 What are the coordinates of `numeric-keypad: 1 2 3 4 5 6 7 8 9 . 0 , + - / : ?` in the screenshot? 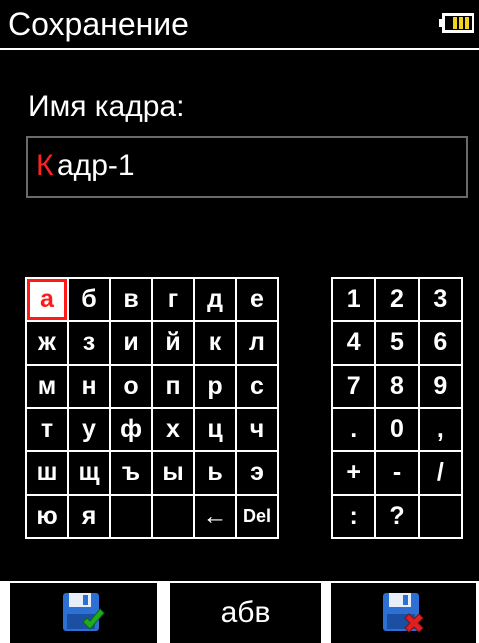 It's located at (397, 408).